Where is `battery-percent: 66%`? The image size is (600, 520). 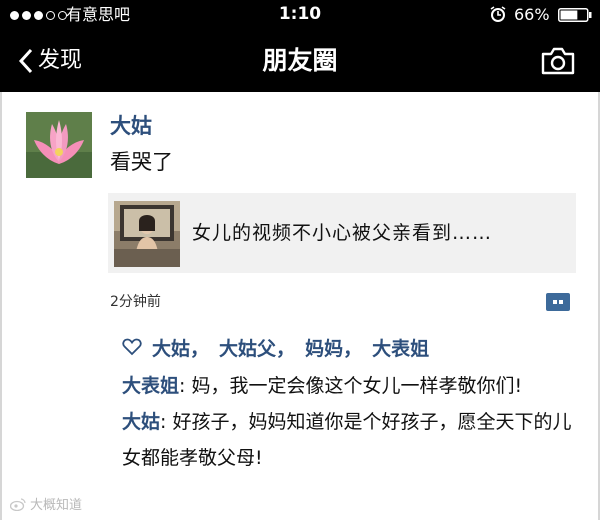
battery-percent: 66% is located at coordinates (532, 14).